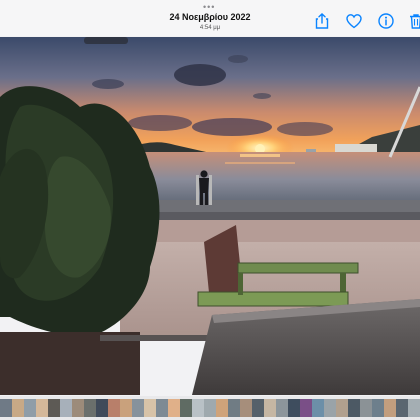 The image size is (420, 420). I want to click on info-button, so click(386, 21).